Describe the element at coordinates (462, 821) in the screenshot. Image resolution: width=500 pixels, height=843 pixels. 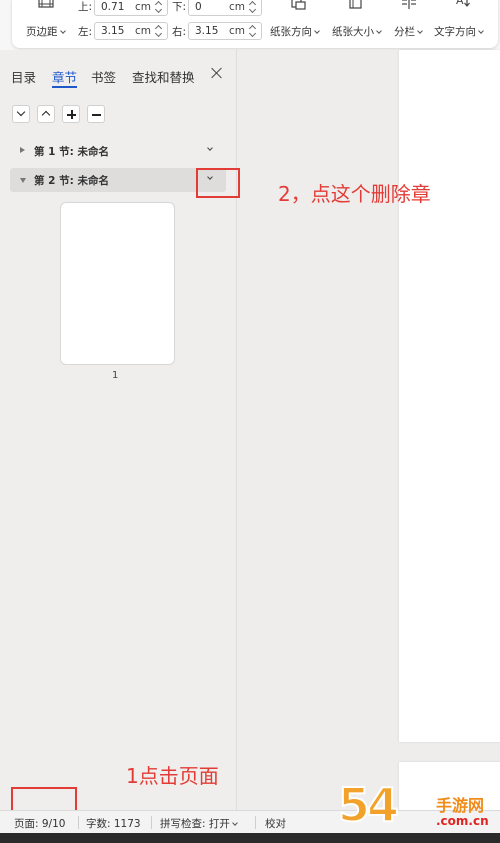
I see `watermark-url: .com.cn` at that location.